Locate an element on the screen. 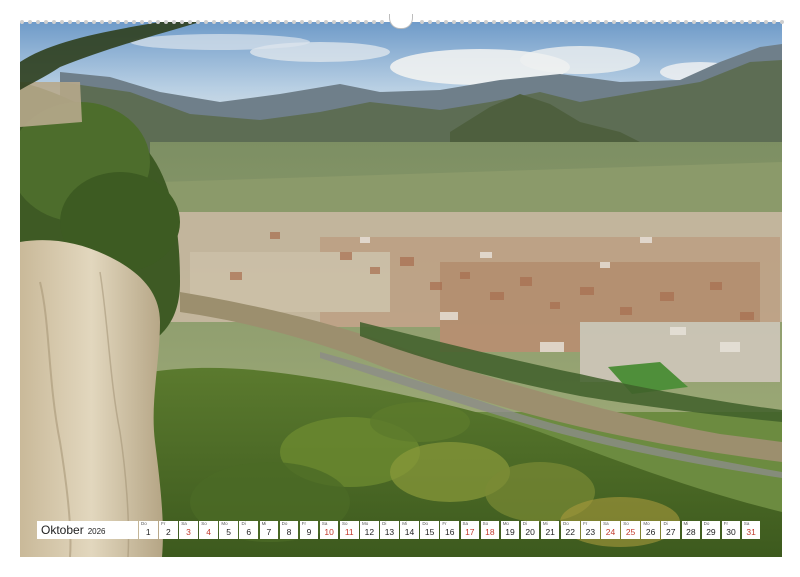  day-cell: Fr 2 is located at coordinates (168, 530).